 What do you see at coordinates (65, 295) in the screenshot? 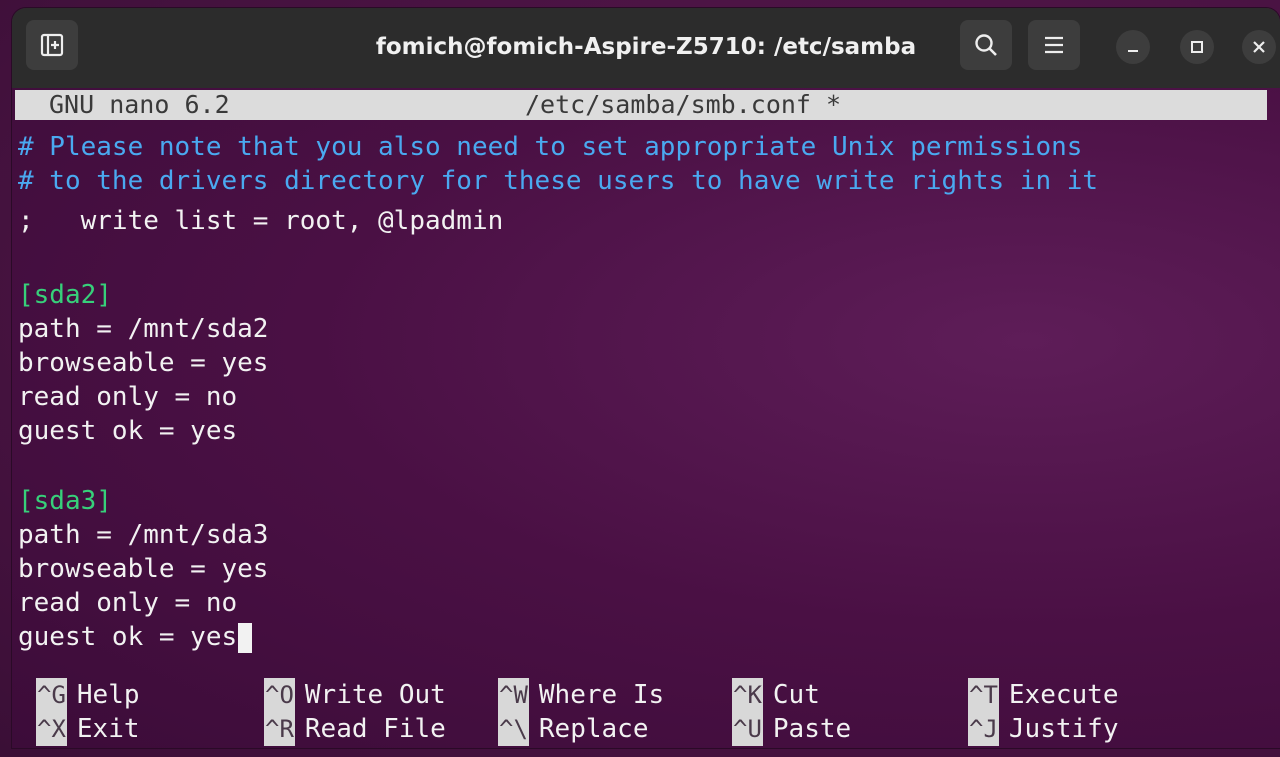
I see `section-header: [sda2]` at bounding box center [65, 295].